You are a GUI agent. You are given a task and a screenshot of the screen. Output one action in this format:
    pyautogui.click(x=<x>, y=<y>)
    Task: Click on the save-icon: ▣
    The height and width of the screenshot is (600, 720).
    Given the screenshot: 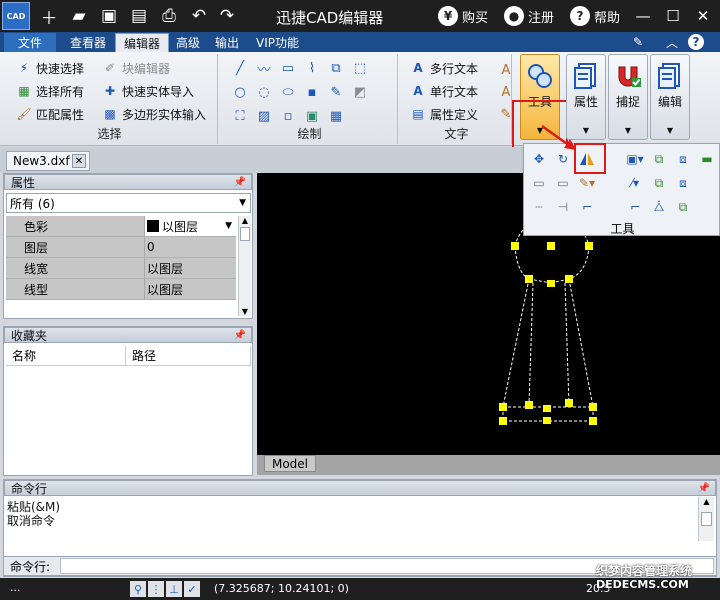 What is the action you would take?
    pyautogui.click(x=109, y=16)
    